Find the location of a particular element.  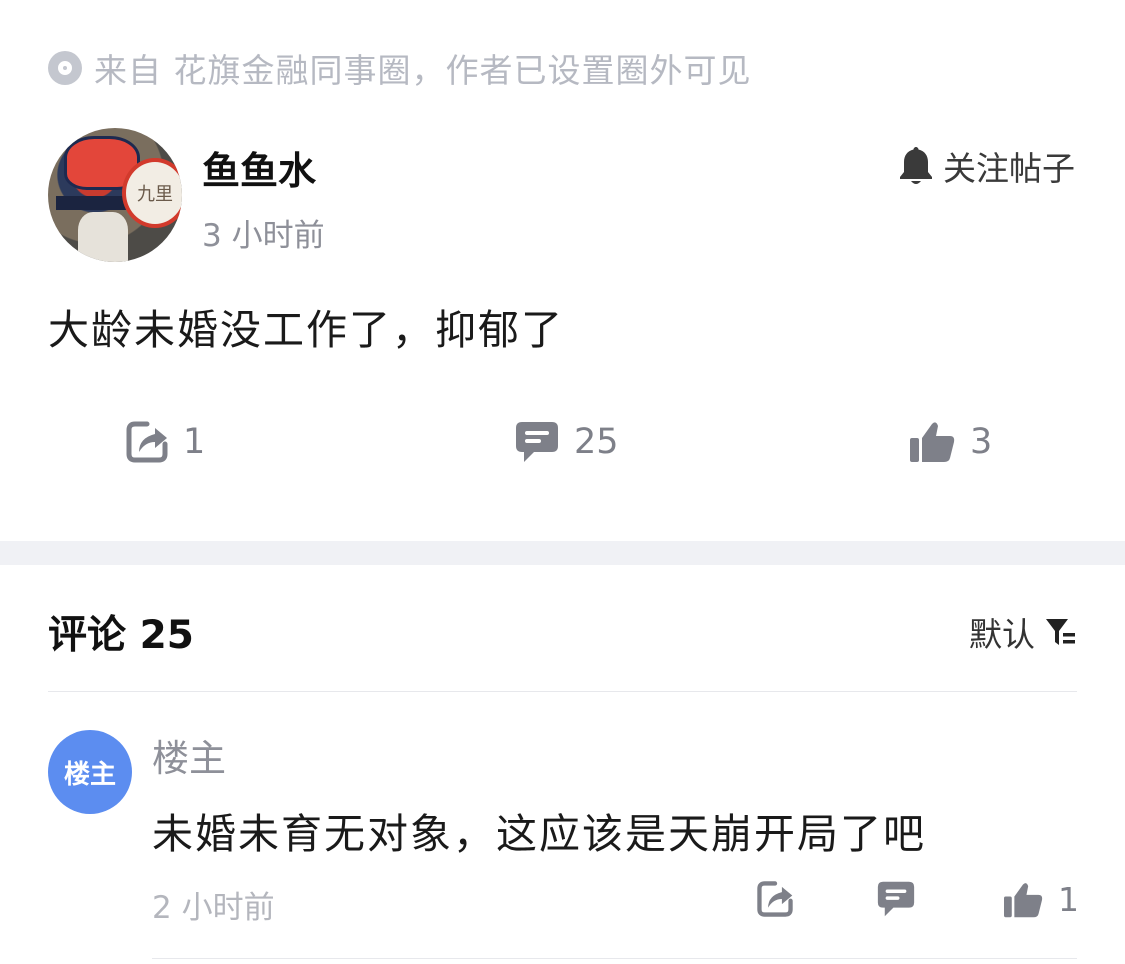

comment-text: 未婚未育无对象，这应该是天崩开局了吧 is located at coordinates (539, 834).